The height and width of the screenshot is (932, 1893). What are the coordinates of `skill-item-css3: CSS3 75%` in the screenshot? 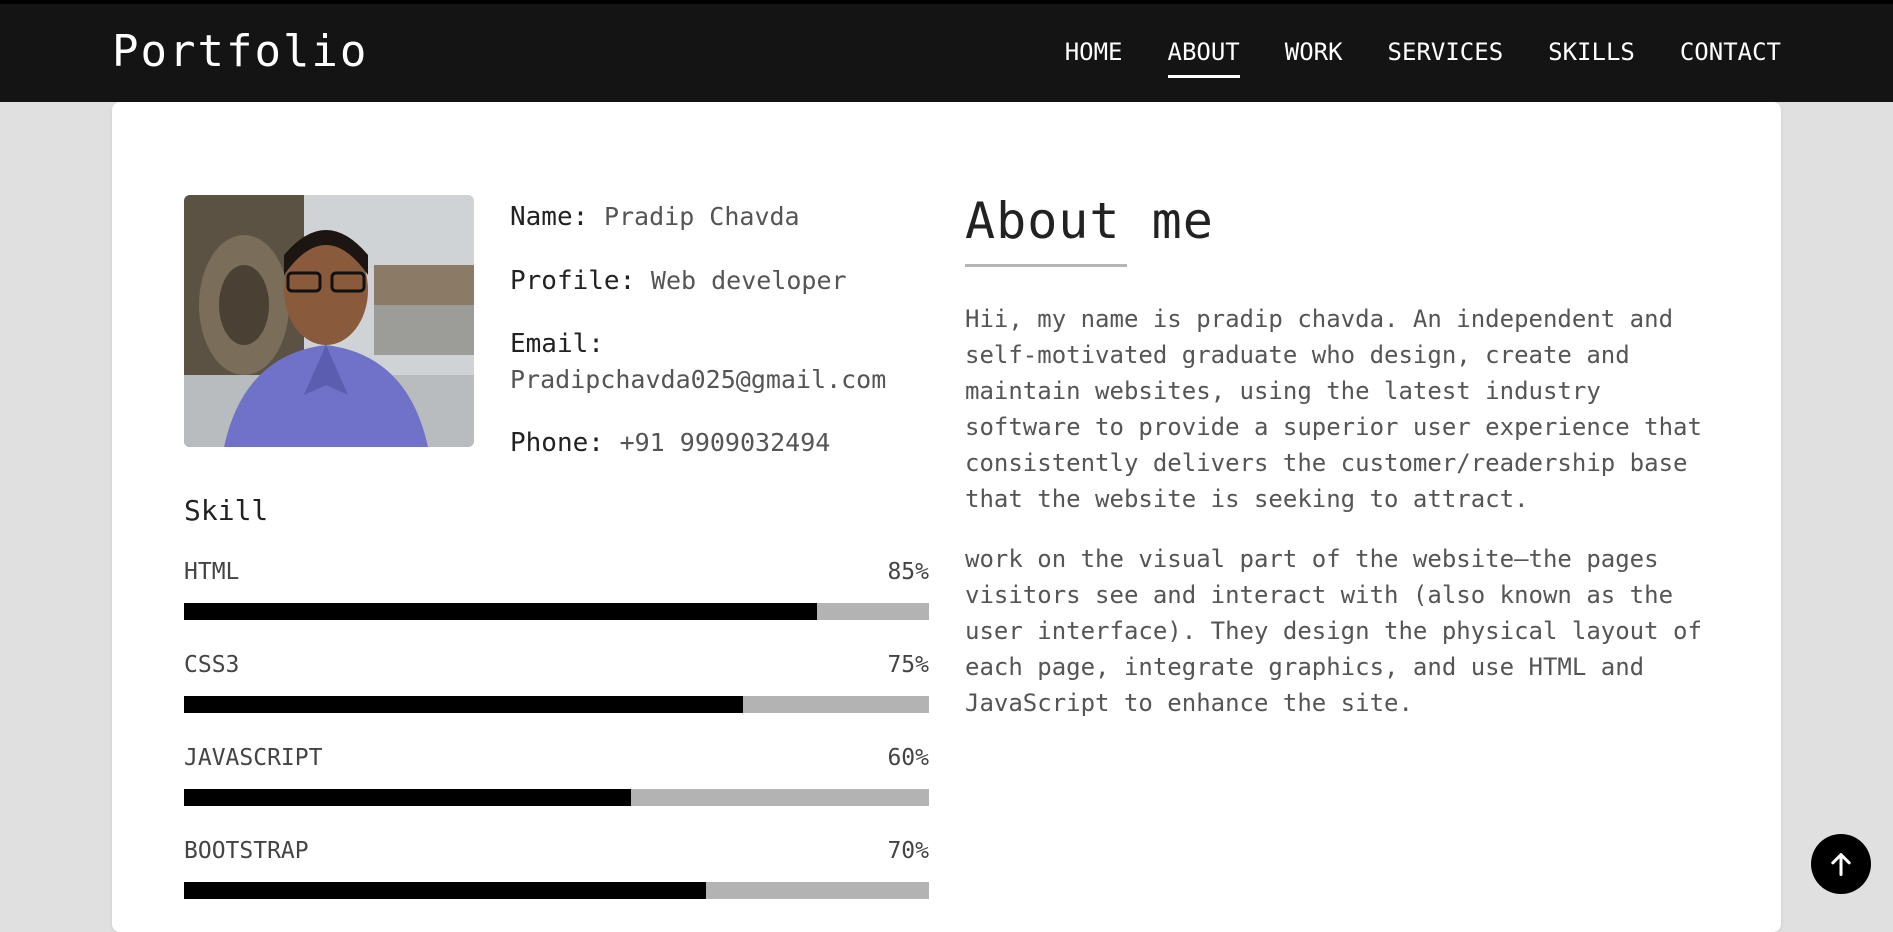 It's located at (556, 682).